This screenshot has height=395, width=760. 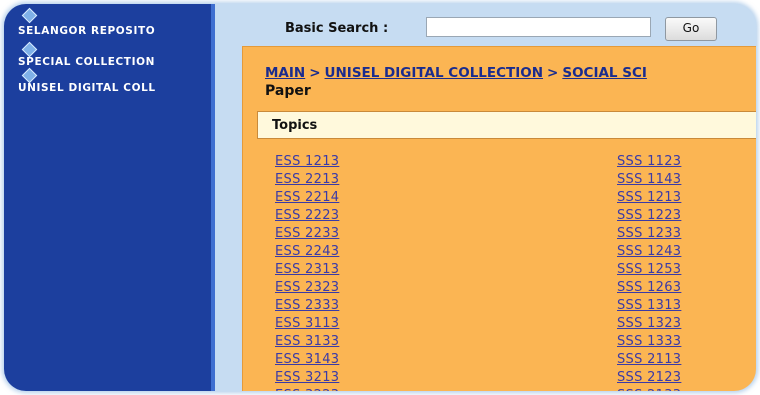 What do you see at coordinates (307, 216) in the screenshot?
I see `topic-link: ESS 2223` at bounding box center [307, 216].